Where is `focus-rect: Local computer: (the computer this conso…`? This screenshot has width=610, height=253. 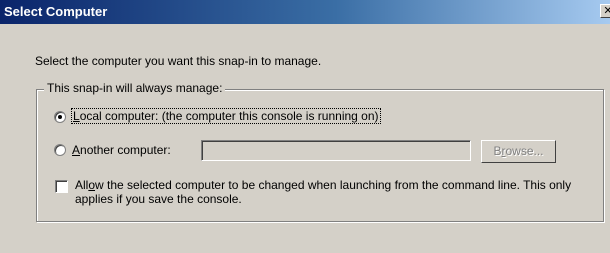 focus-rect: Local computer: (the computer this conso… is located at coordinates (226, 116).